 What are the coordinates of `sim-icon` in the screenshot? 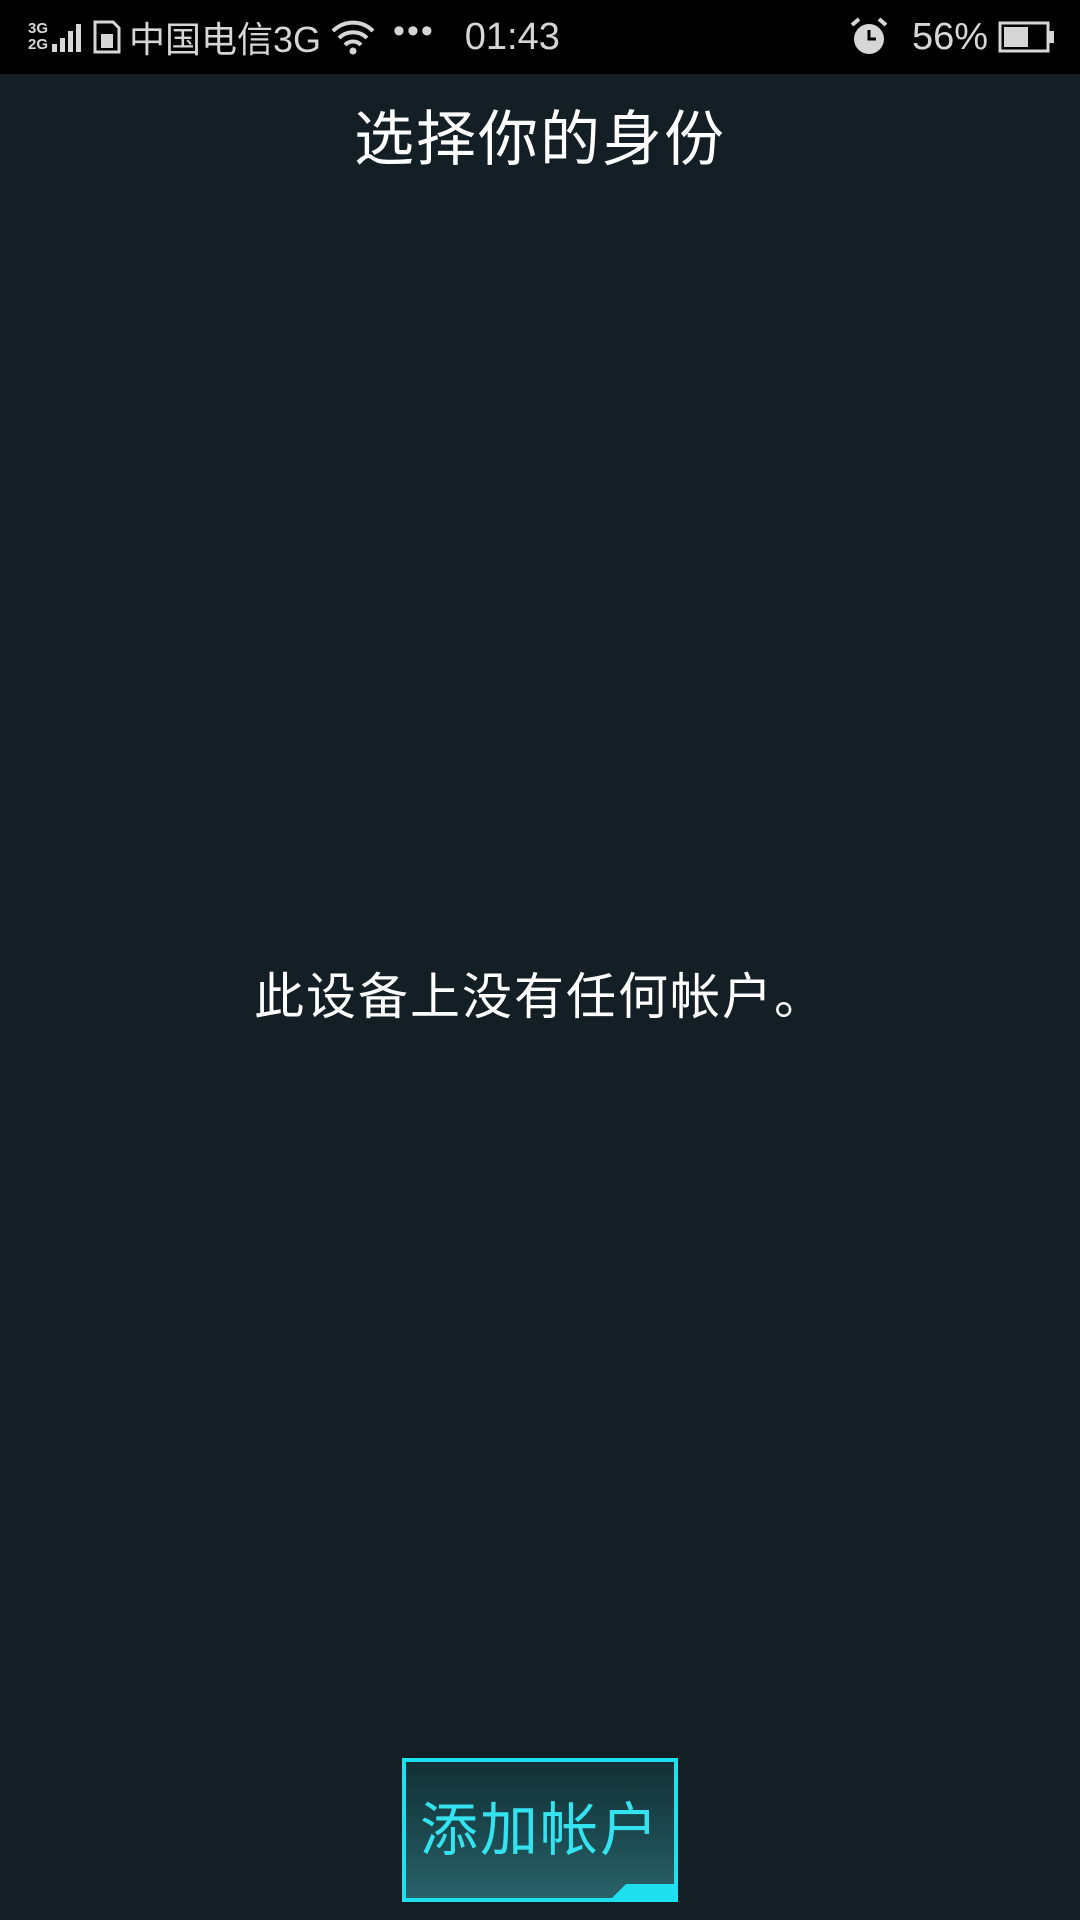 It's located at (107, 37).